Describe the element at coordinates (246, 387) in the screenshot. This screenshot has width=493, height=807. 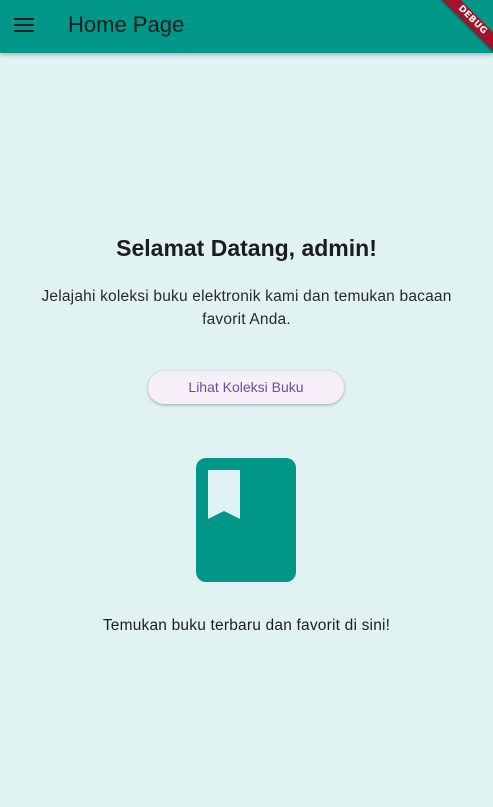
I see `view-collection-button: Lihat Koleksi Buku` at that location.